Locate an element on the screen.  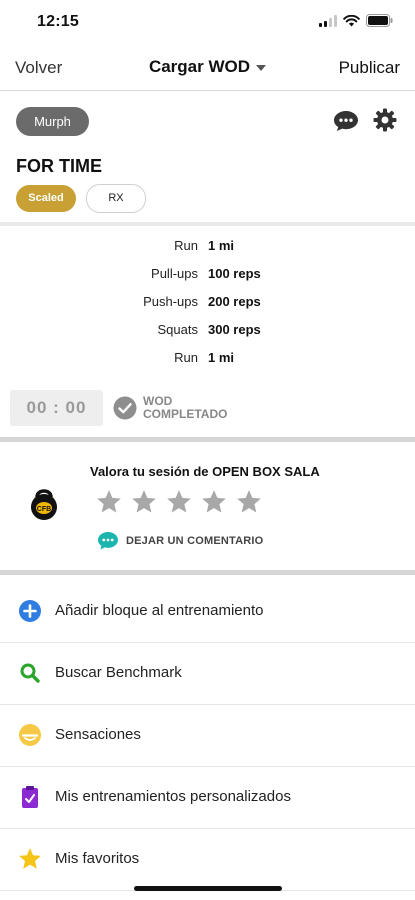
search-icon is located at coordinates (30, 673).